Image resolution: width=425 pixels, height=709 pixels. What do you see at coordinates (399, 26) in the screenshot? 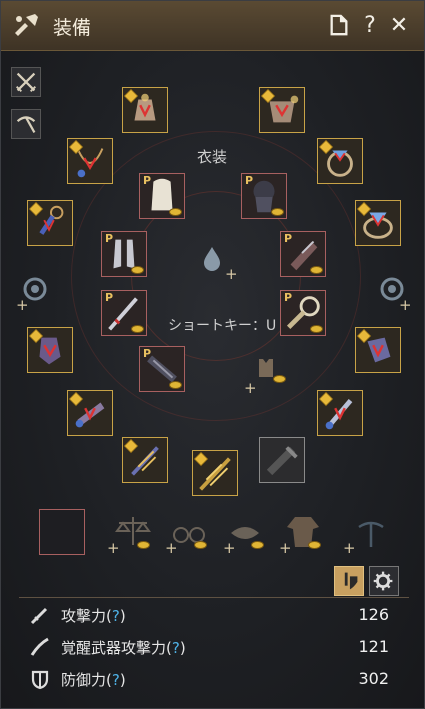
I see `close-button: ✕` at bounding box center [399, 26].